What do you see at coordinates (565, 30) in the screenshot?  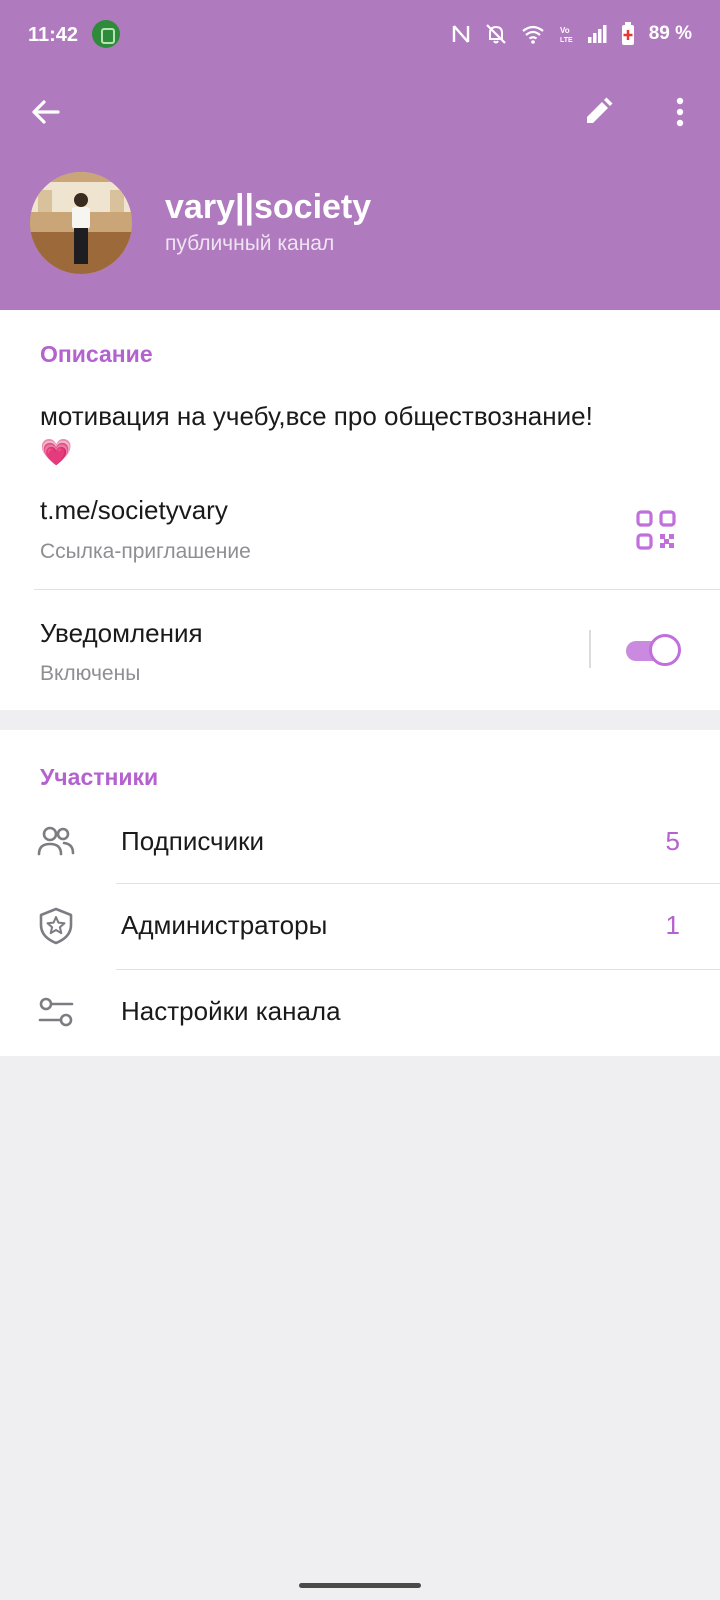 I see `svg-text: Vo` at bounding box center [565, 30].